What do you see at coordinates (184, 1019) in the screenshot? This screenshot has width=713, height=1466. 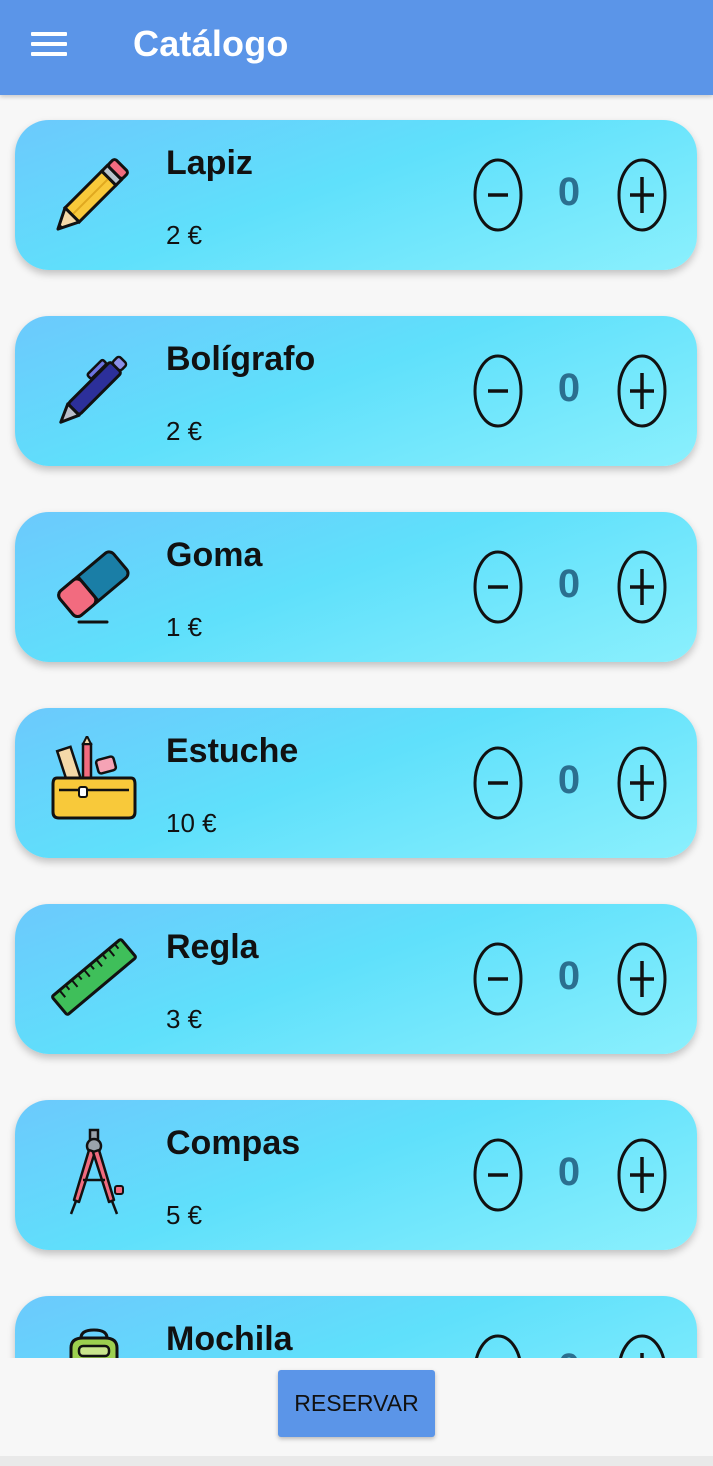 I see `product-price: 3 €` at bounding box center [184, 1019].